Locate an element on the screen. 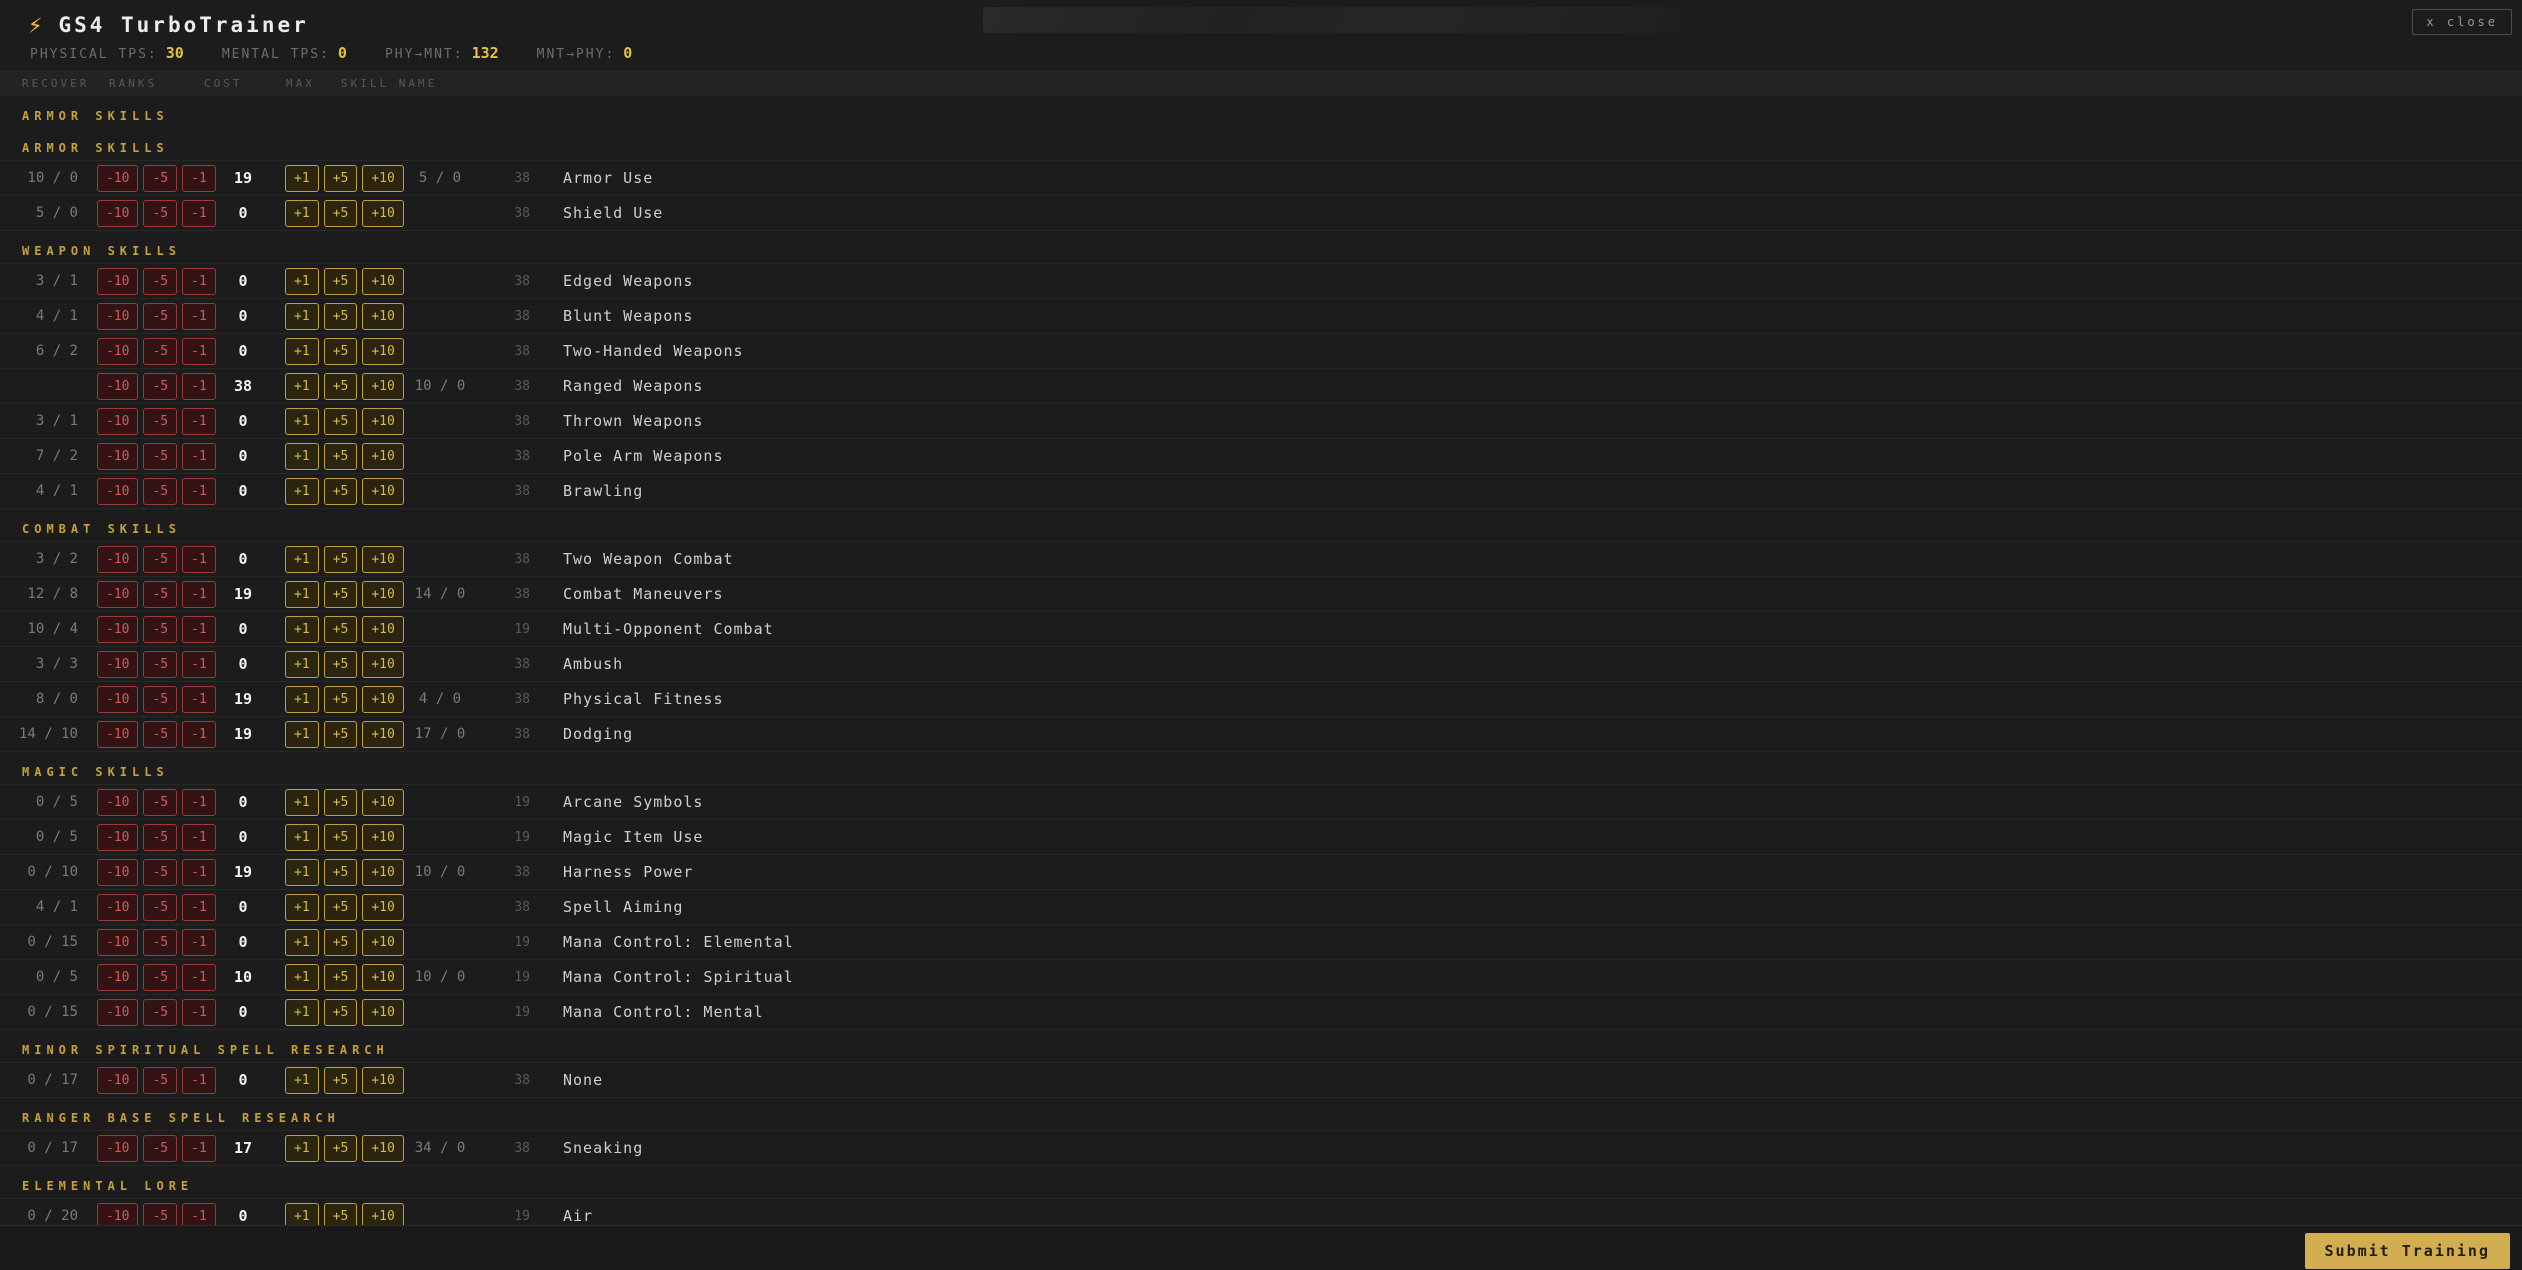 The height and width of the screenshot is (1270, 2522). close-button: x close is located at coordinates (2462, 22).